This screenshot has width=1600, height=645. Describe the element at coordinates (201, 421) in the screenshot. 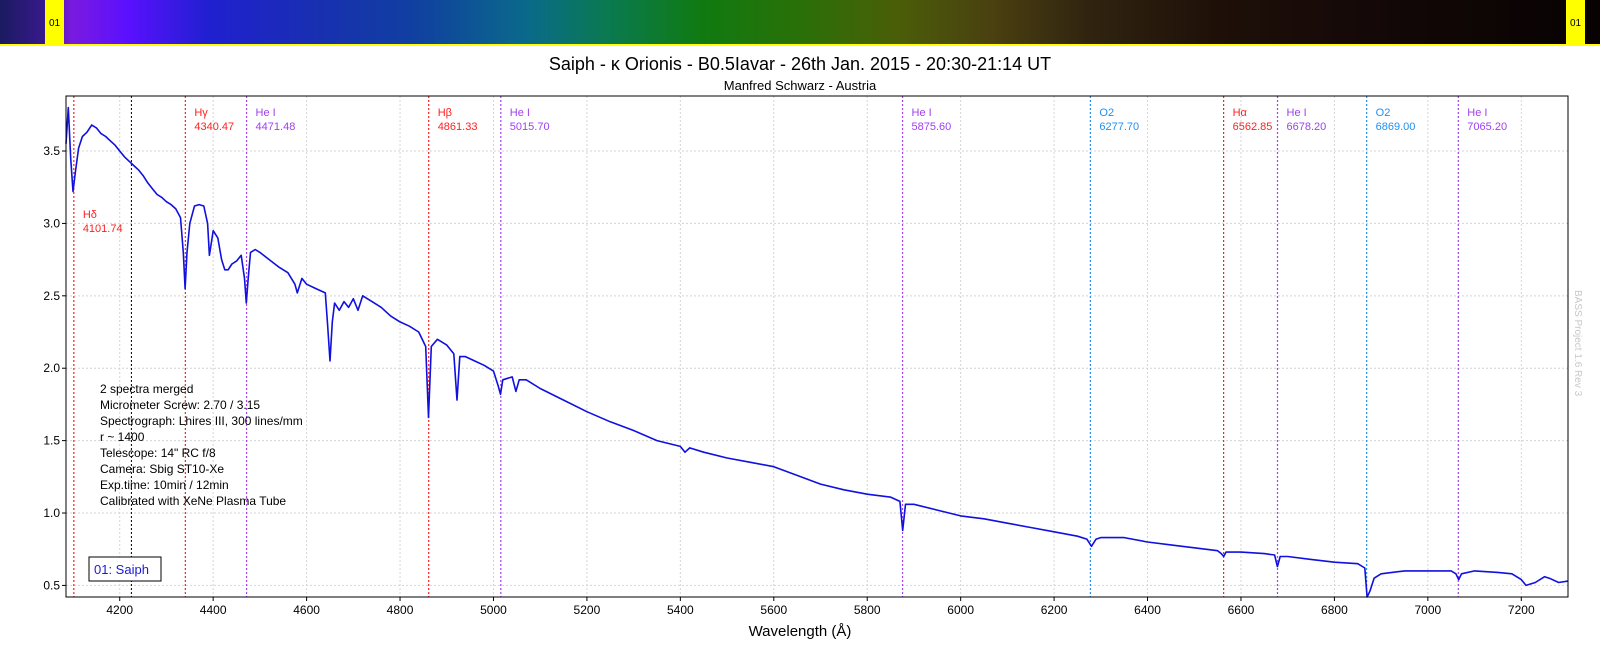

I see `note-line: Spectrograph: Lhires III, 300 lines/mm` at that location.